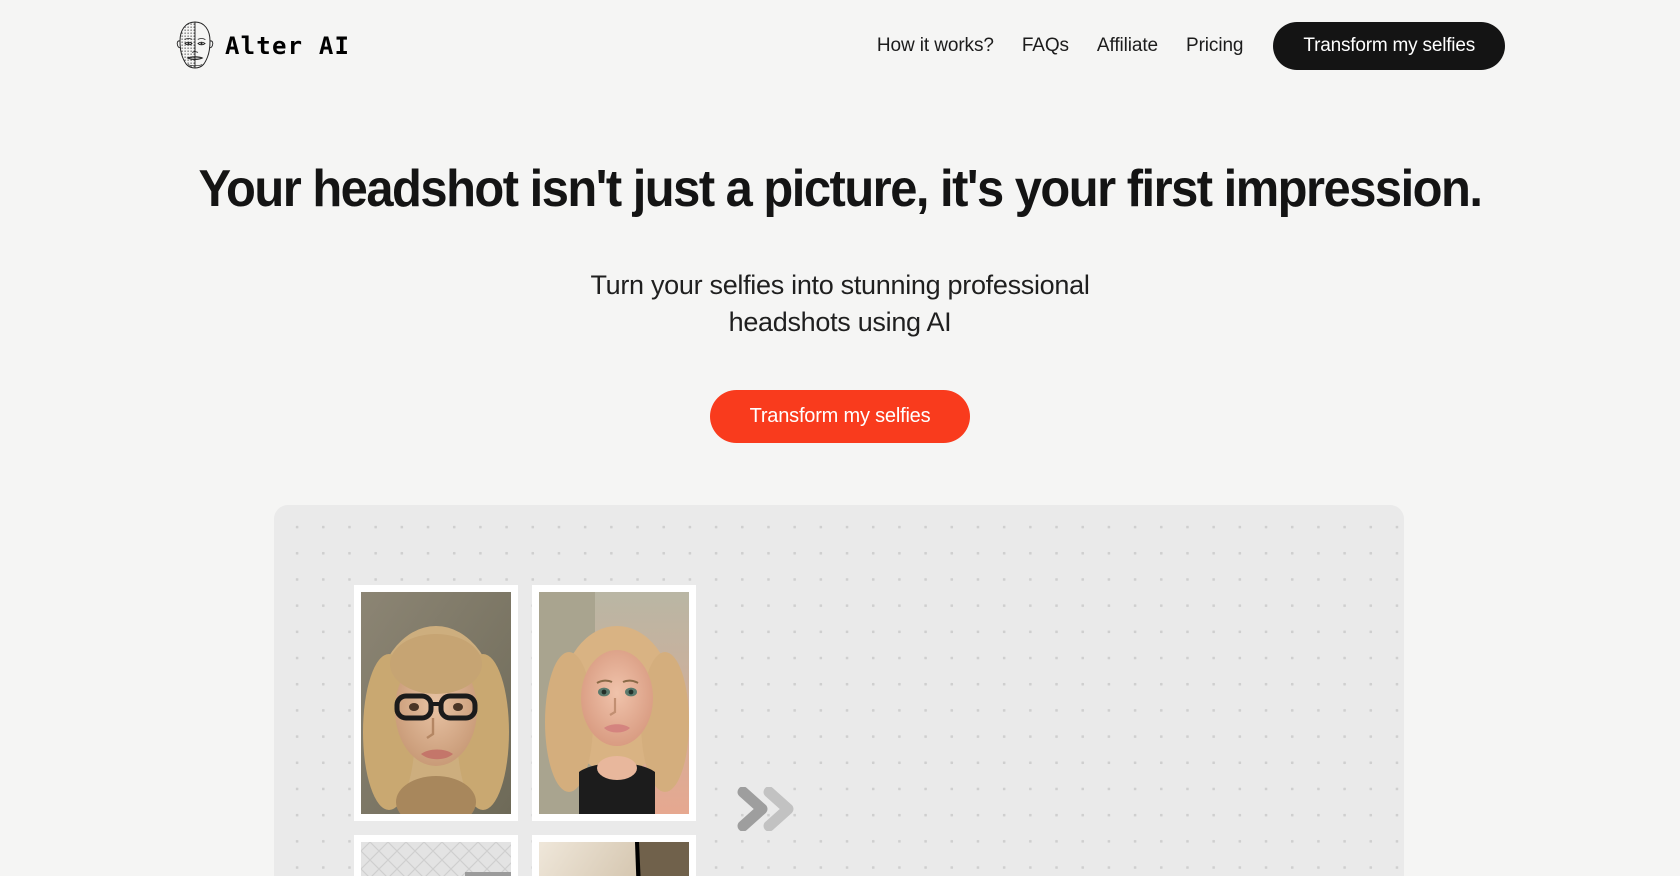  I want to click on hero-cta-container: Transform my selfies, so click(840, 416).